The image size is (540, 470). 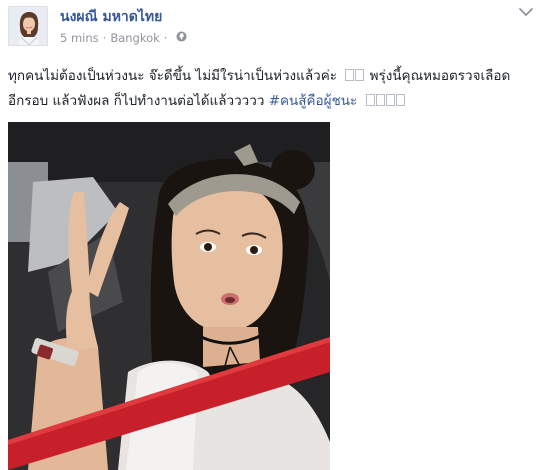 I want to click on location-link: Bangkok, so click(x=134, y=38).